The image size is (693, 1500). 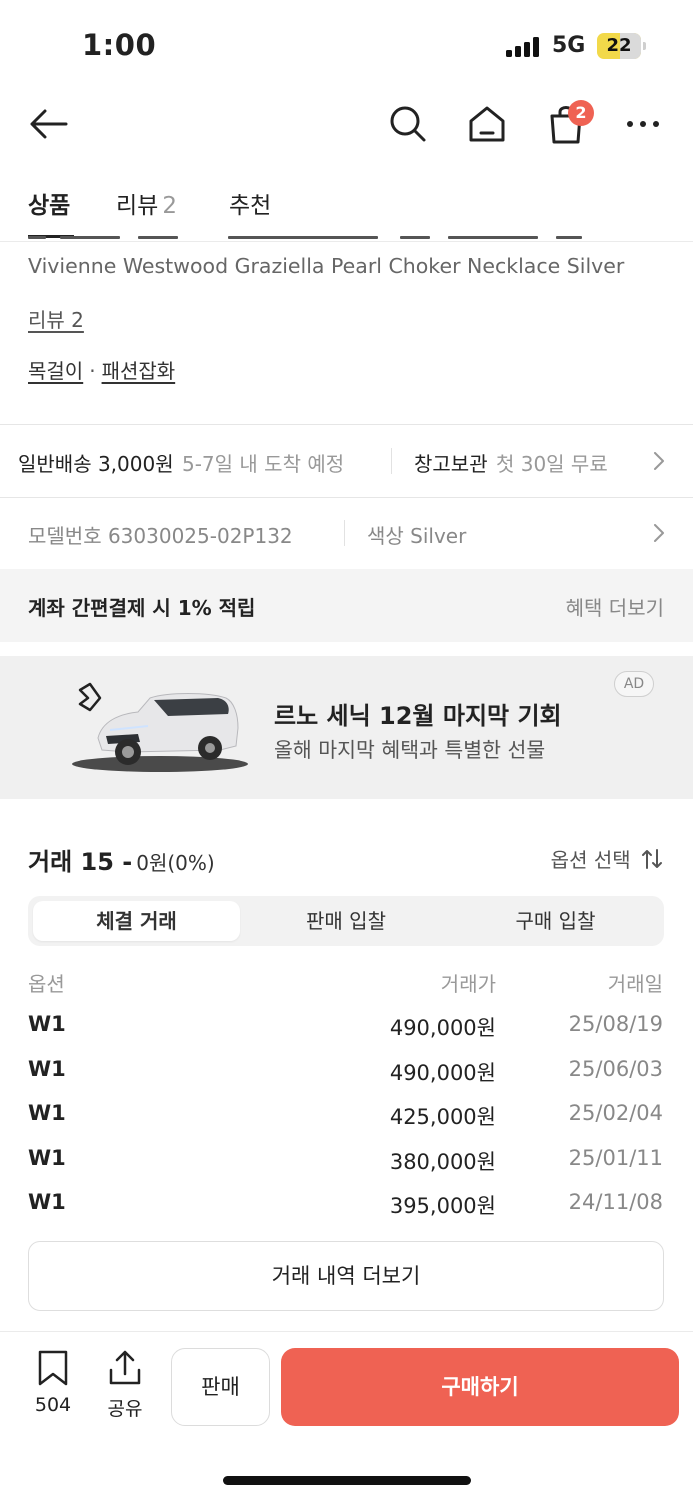 What do you see at coordinates (53, 1405) in the screenshot?
I see `bookmark-count: 504` at bounding box center [53, 1405].